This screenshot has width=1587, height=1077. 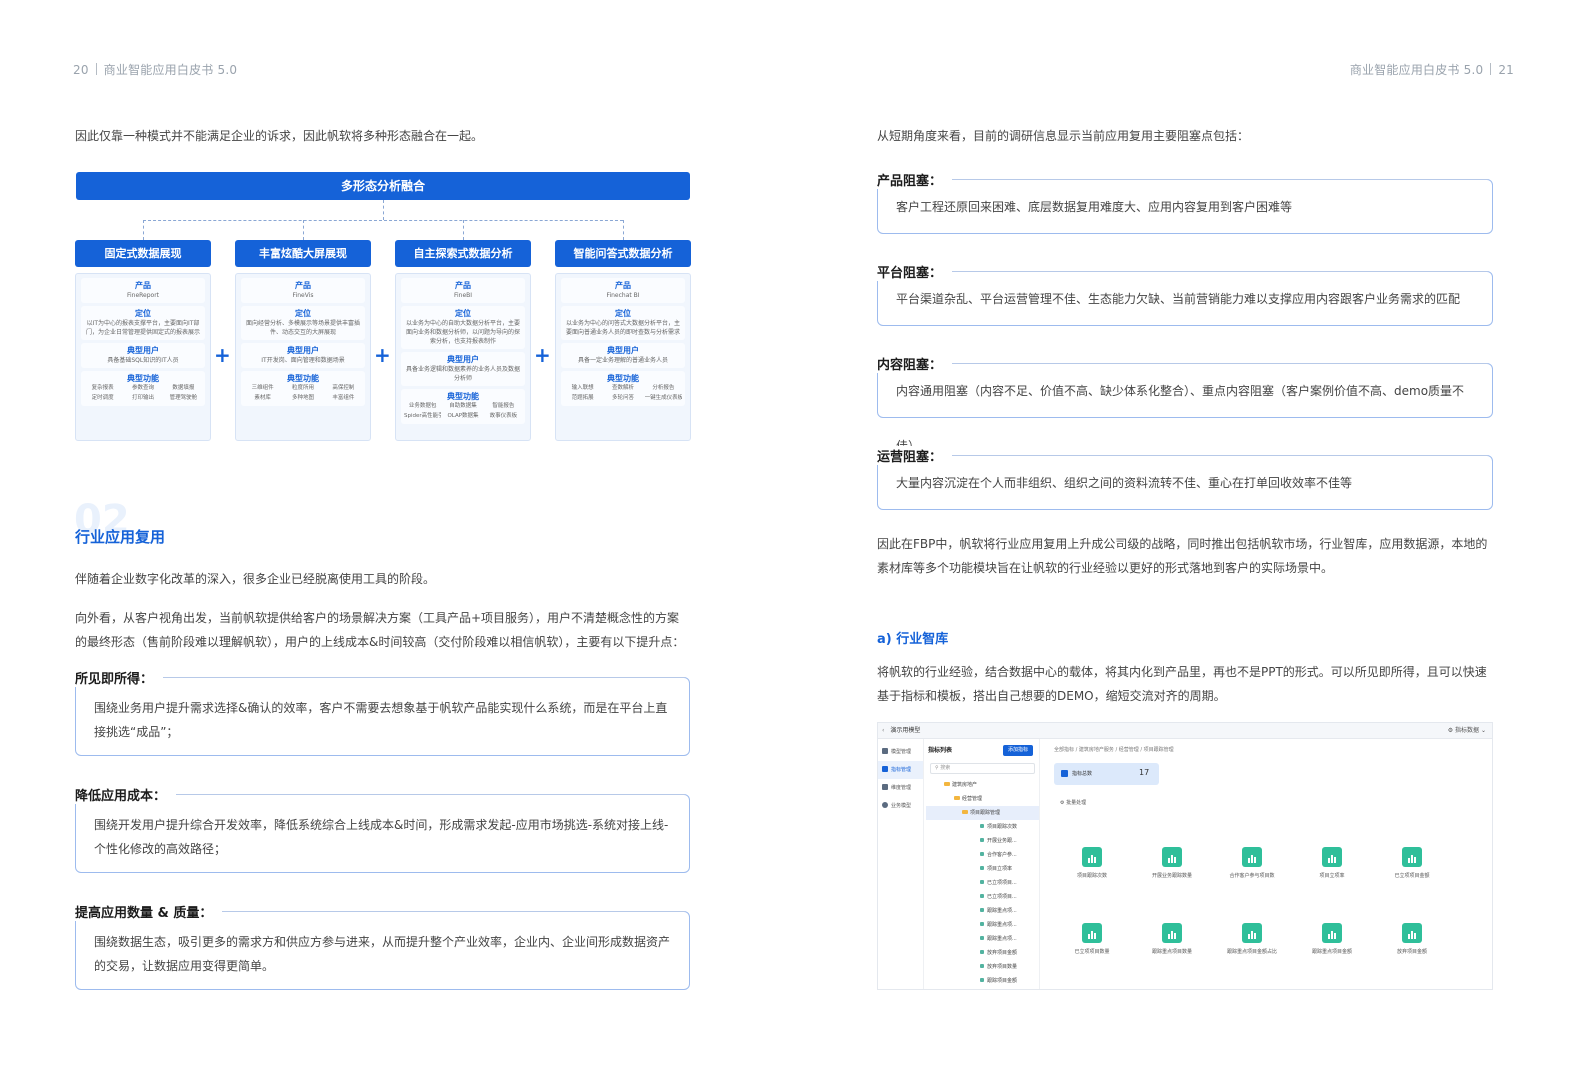 I want to click on blocker-label: 运营阻塞：, so click(x=915, y=455).